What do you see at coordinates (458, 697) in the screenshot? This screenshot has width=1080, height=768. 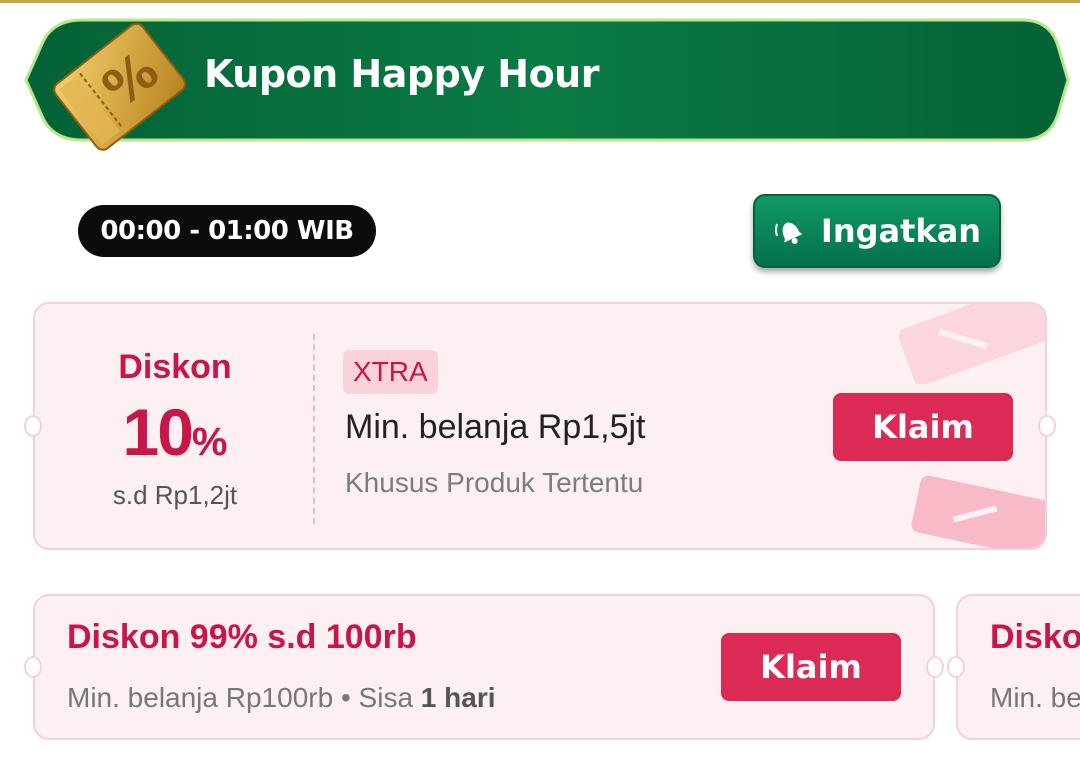 I see `remaining-value: 1 hari` at bounding box center [458, 697].